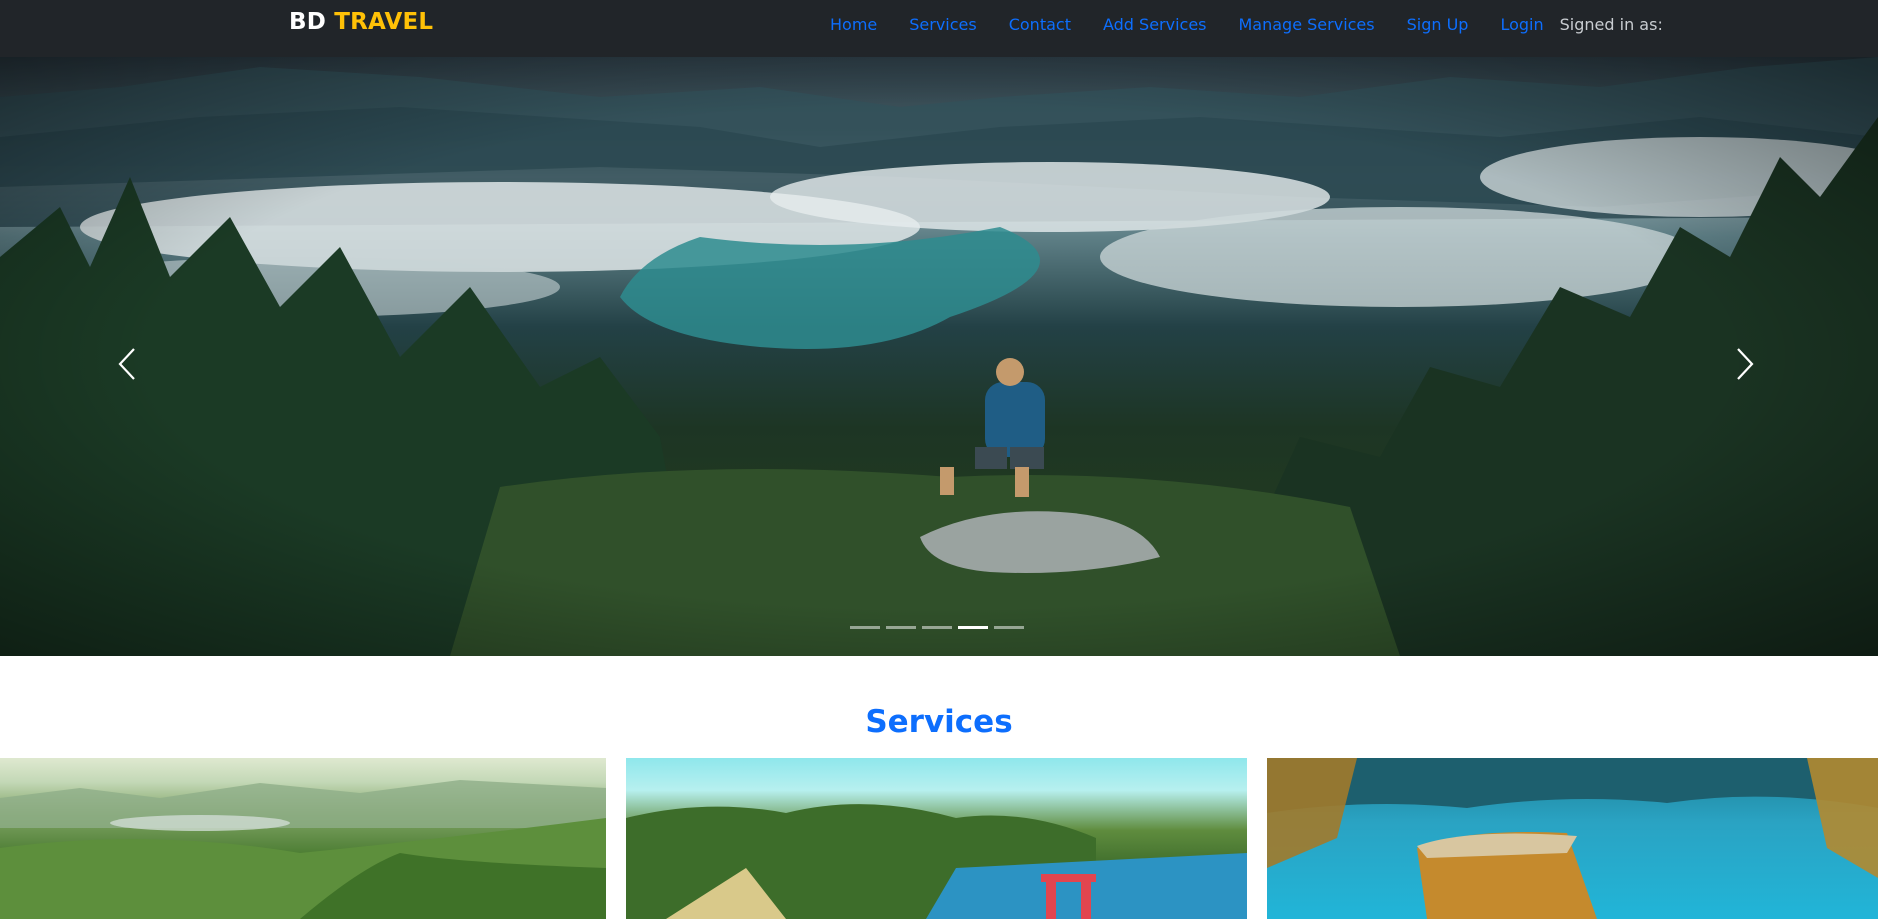  I want to click on carousel-indicators, so click(940, 627).